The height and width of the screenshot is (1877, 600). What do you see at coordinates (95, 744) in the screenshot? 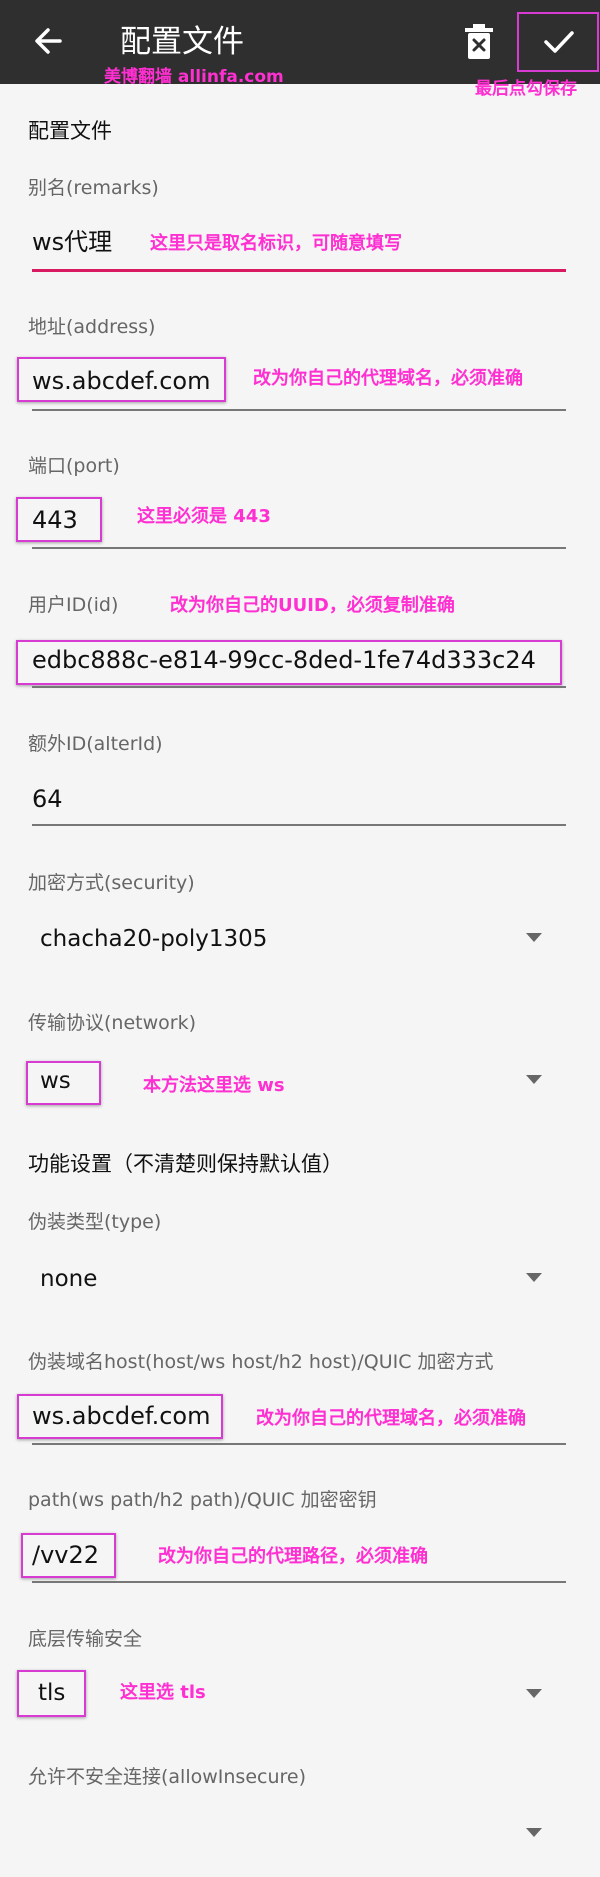
I see `alter-id-label: 额外ID(alterId)` at bounding box center [95, 744].